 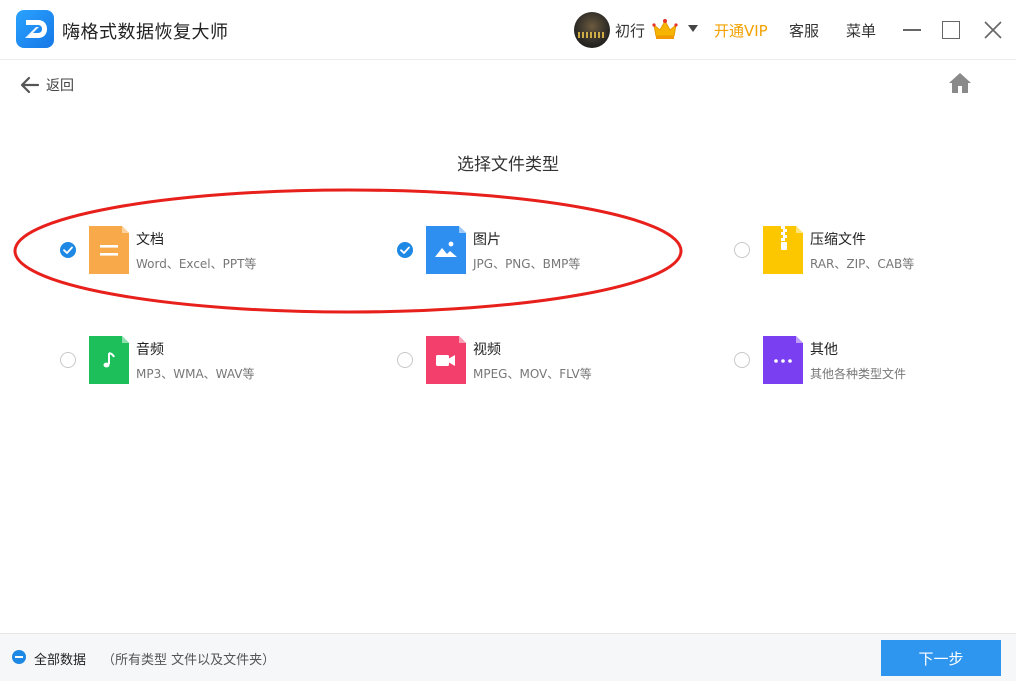 What do you see at coordinates (547, 250) in the screenshot?
I see `file-type-image: 图片 JPG、PNG、BMP等` at bounding box center [547, 250].